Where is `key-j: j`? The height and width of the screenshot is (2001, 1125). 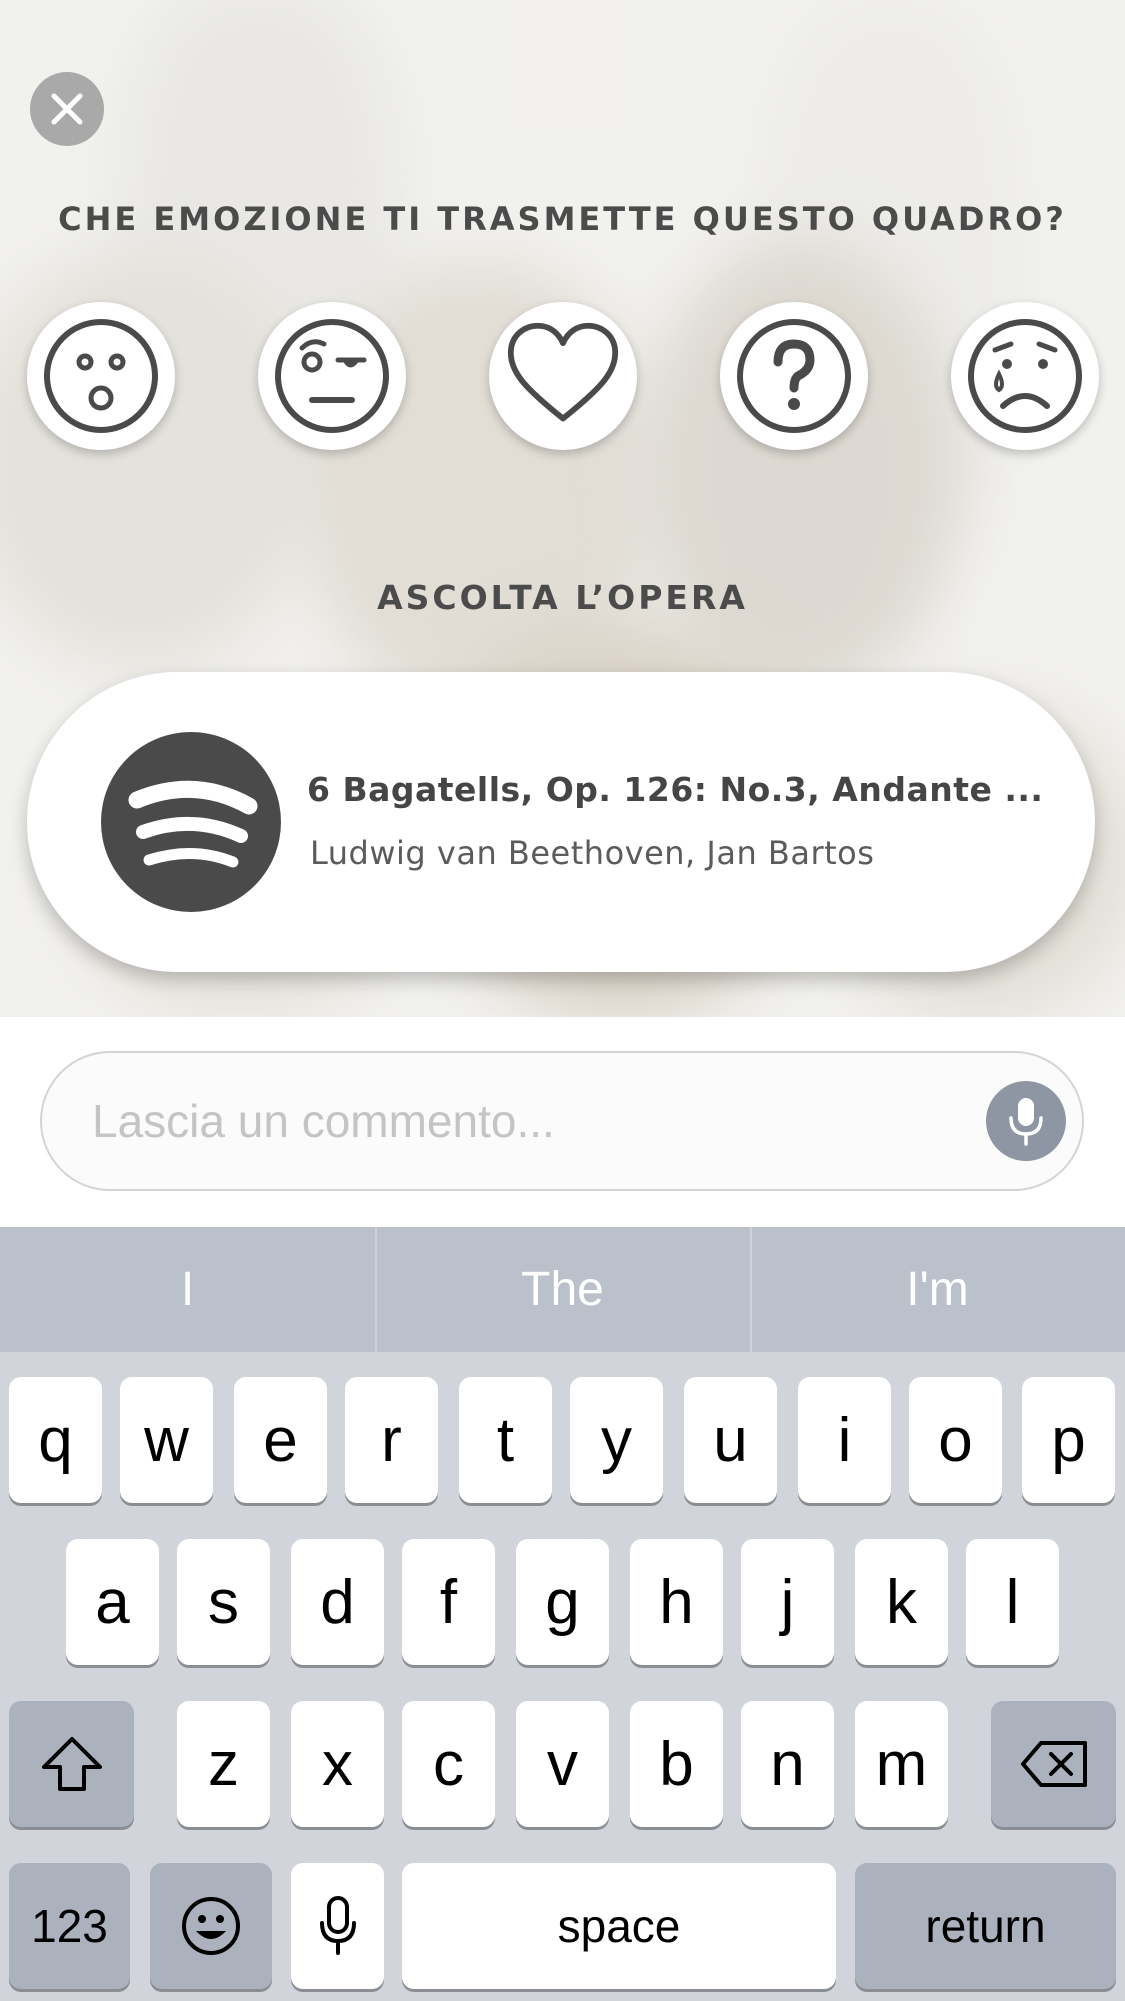 key-j: j is located at coordinates (787, 1602).